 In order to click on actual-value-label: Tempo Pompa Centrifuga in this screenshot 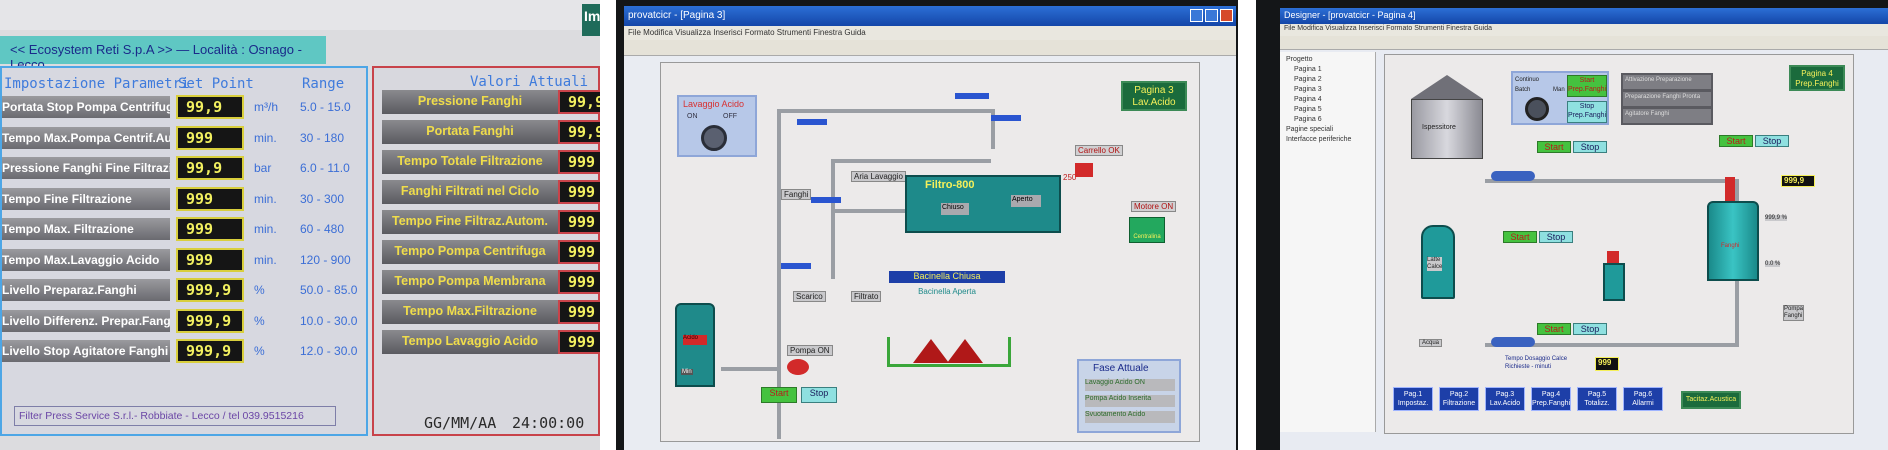, I will do `click(470, 252)`.